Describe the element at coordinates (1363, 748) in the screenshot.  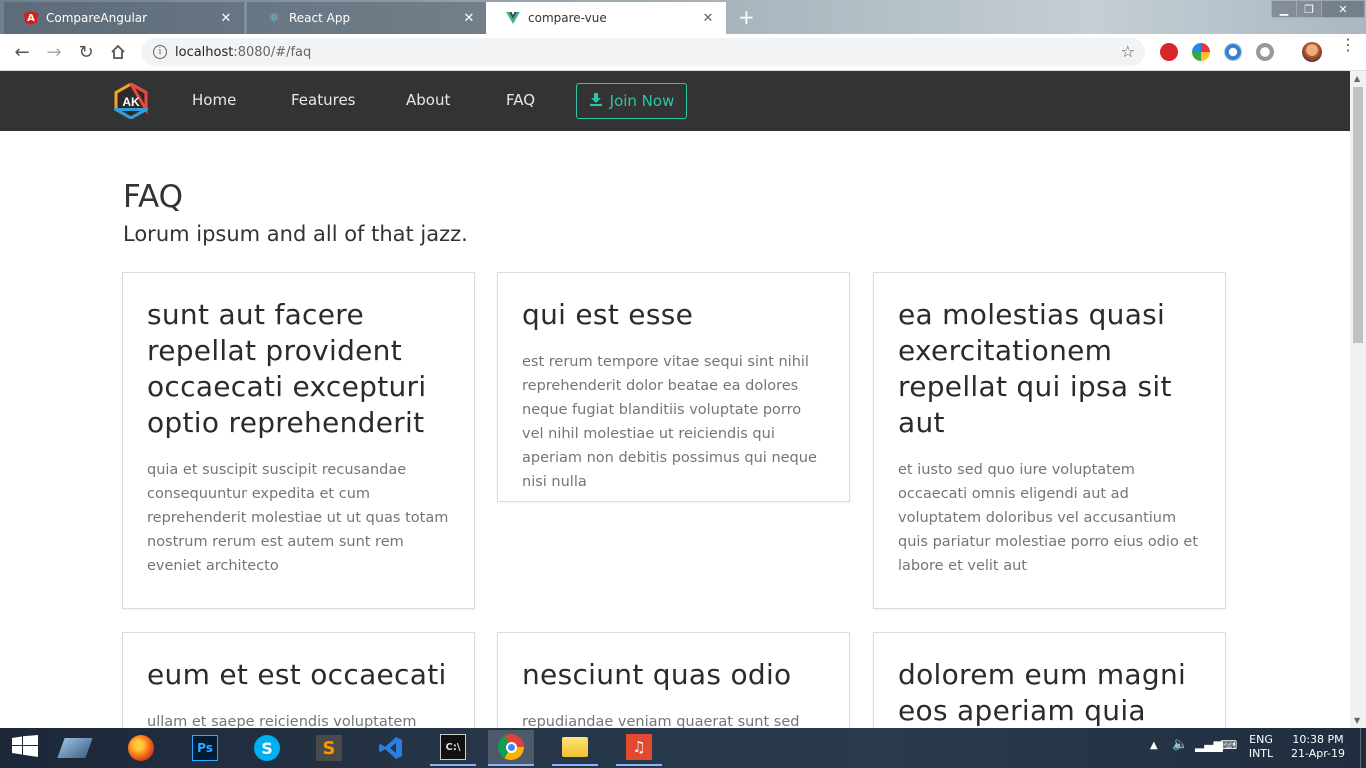
I see `show-desktop-button` at that location.